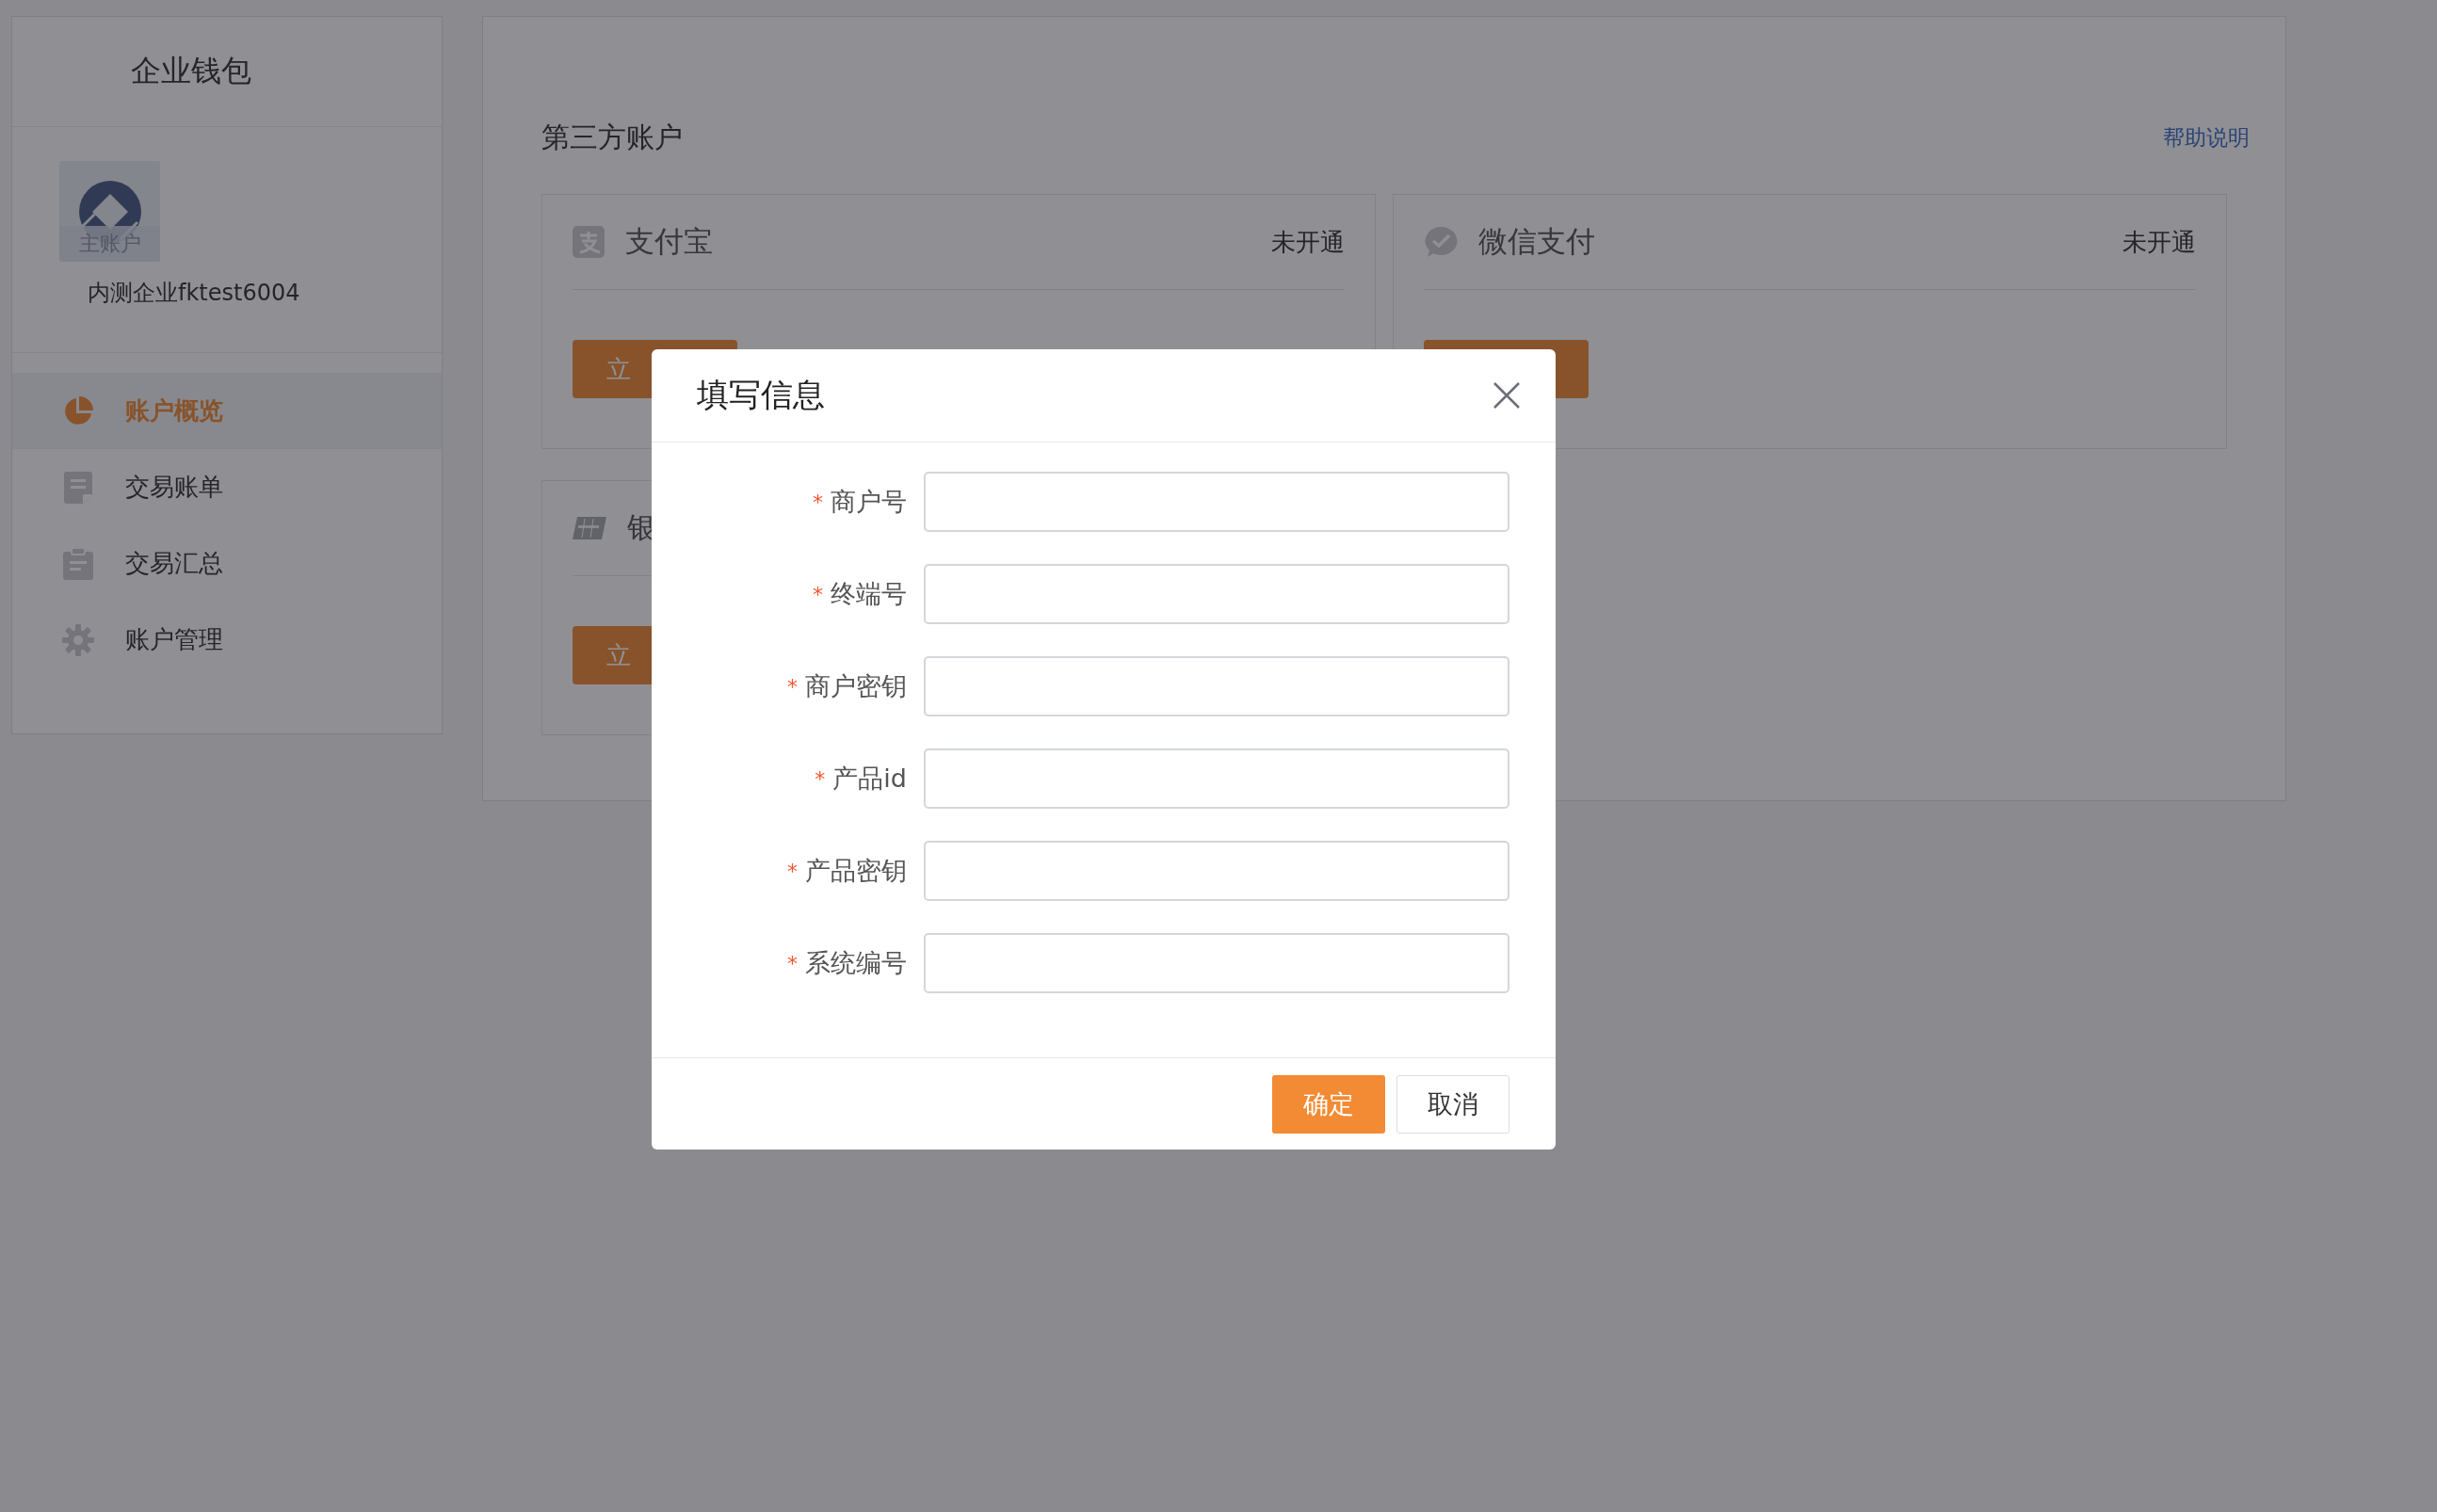 The height and width of the screenshot is (1512, 2437). I want to click on sidebar-title: 企业钱包, so click(191, 71).